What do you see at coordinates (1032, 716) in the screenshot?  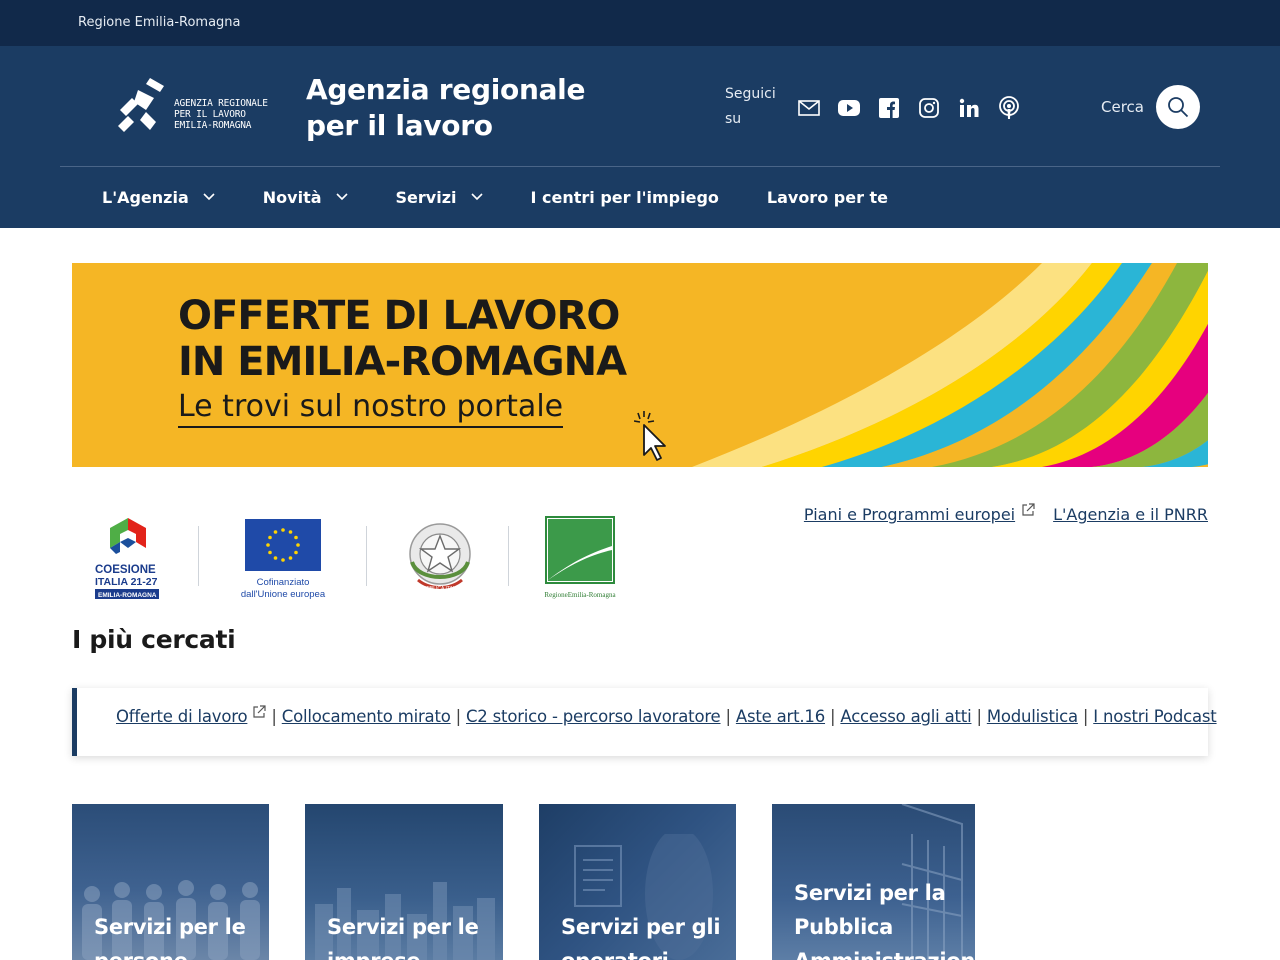 I see `link-modulistica: Modulistica` at bounding box center [1032, 716].